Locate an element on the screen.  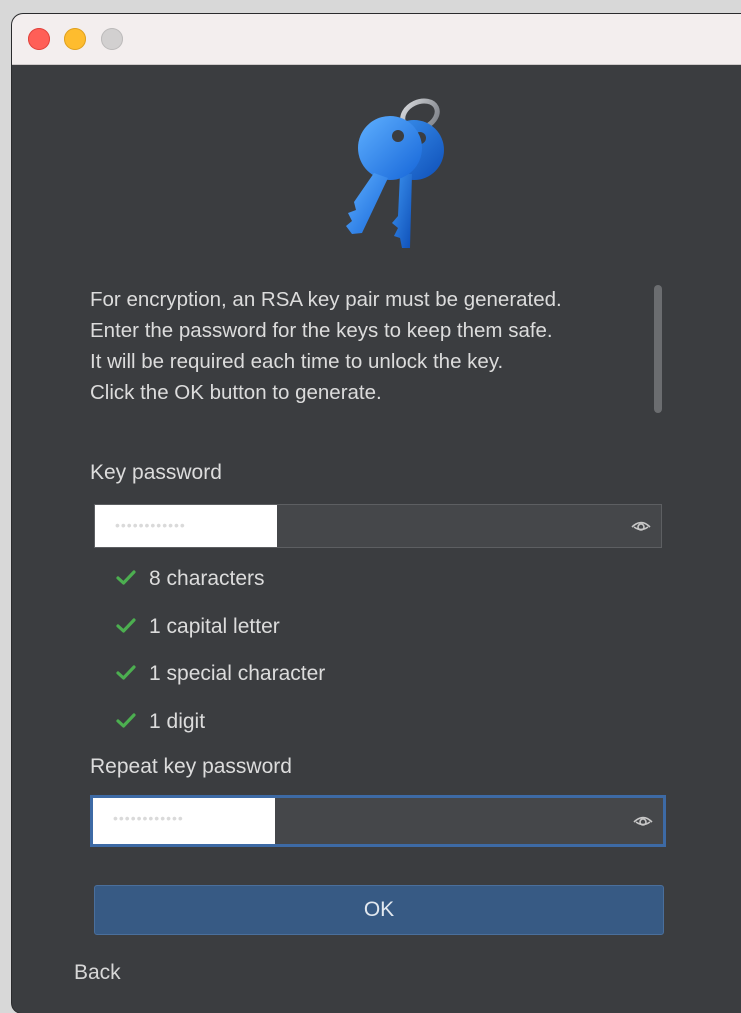
requirement-item: 1 special character is located at coordinates (220, 686).